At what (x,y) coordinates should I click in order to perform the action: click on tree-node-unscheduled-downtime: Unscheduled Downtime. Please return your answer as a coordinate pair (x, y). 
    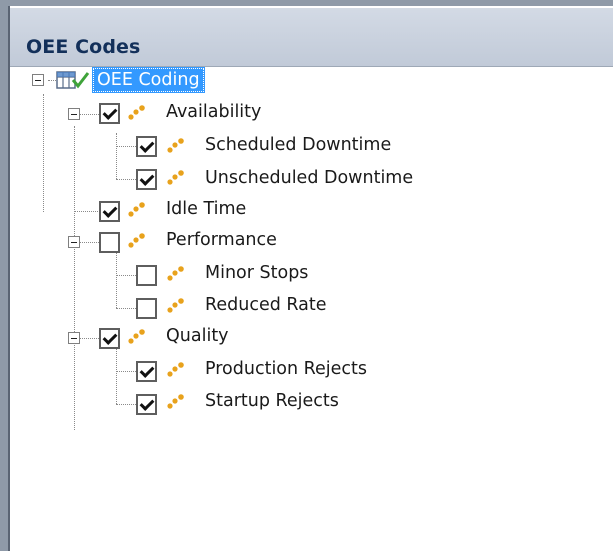
    Looking at the image, I should click on (309, 178).